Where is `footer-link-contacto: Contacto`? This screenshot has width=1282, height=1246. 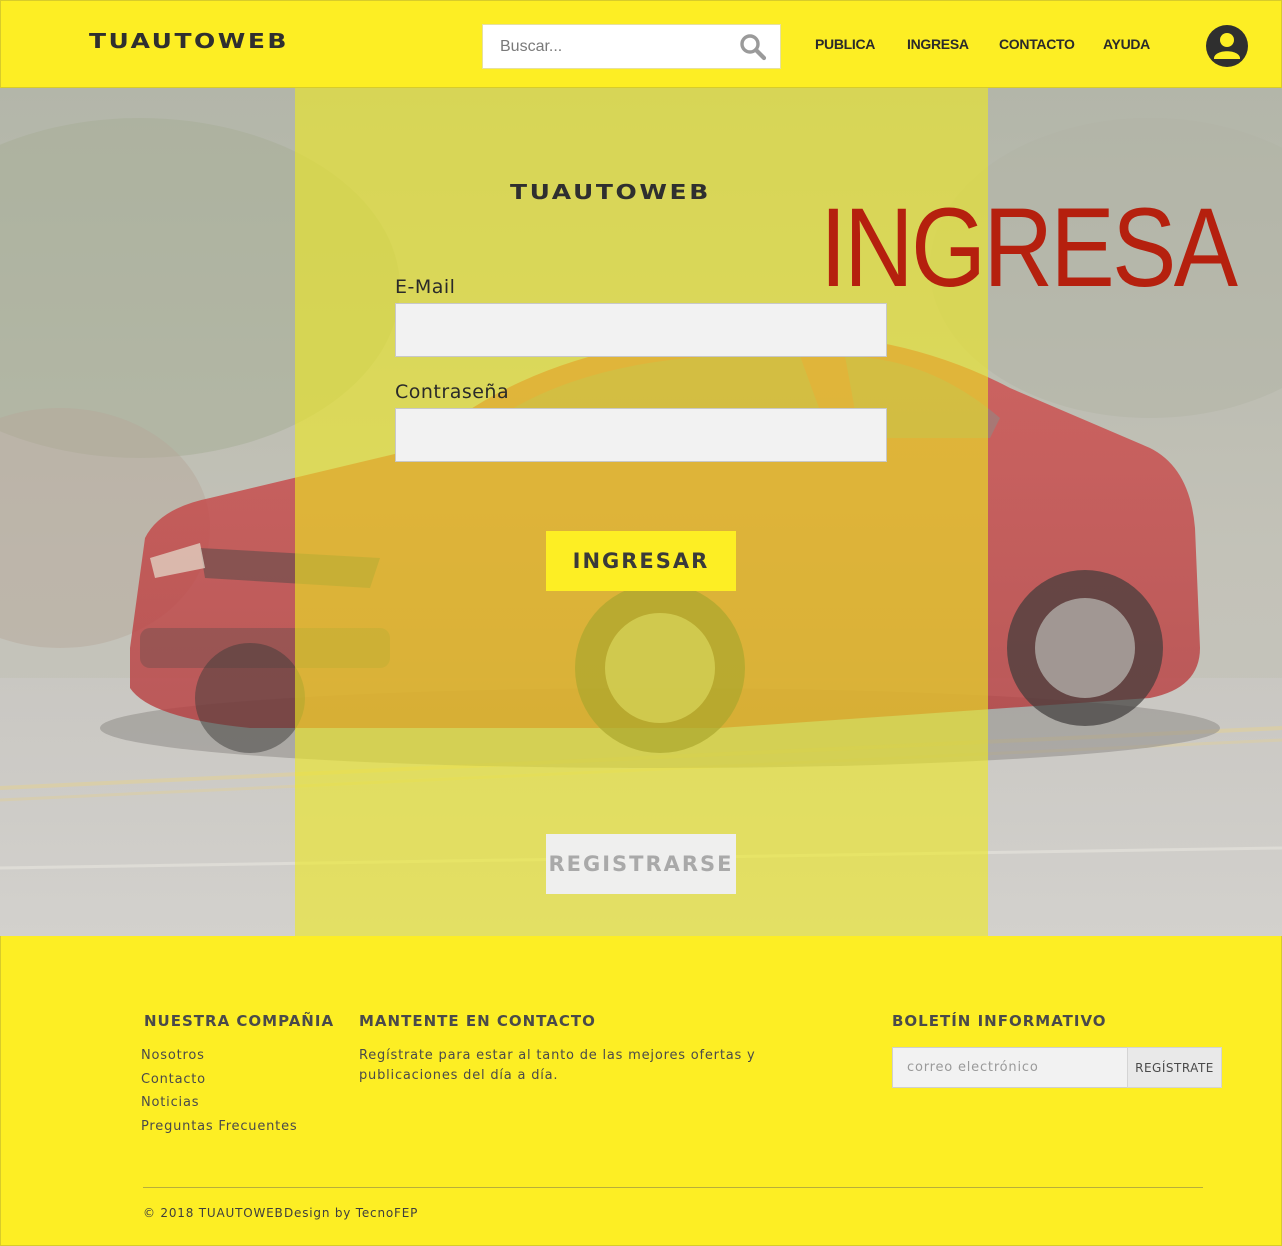 footer-link-contacto: Contacto is located at coordinates (173, 1079).